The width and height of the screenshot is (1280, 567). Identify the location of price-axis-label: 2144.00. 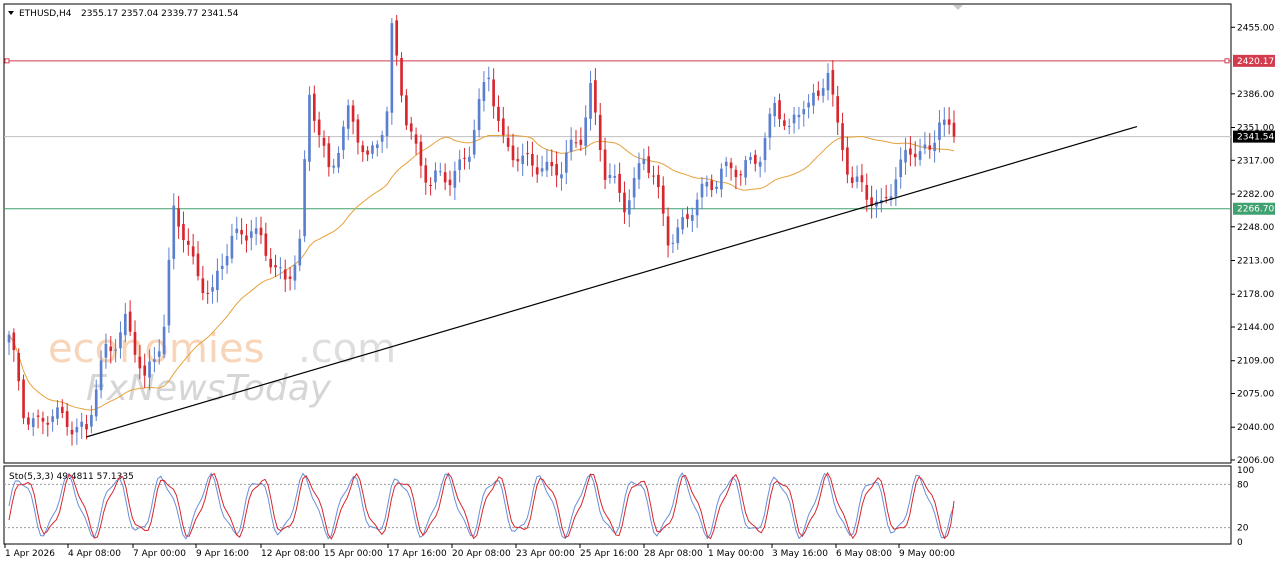
(1255, 328).